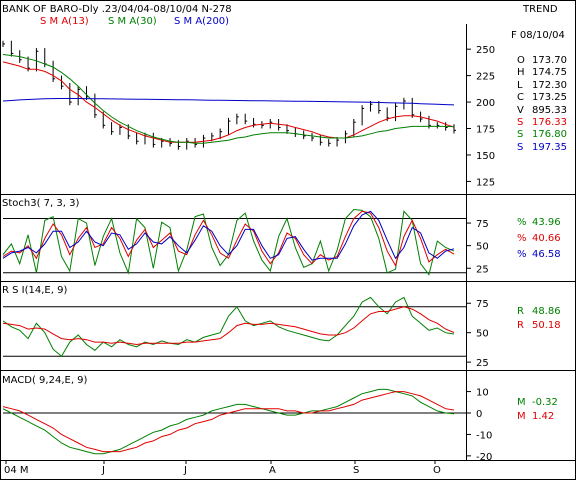 This screenshot has width=576, height=480. Describe the element at coordinates (482, 393) in the screenshot. I see `macd-y-tick-label: 10` at that location.